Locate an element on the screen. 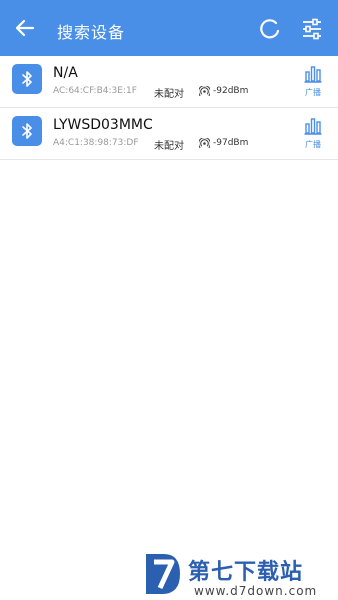  back-button is located at coordinates (25, 28).